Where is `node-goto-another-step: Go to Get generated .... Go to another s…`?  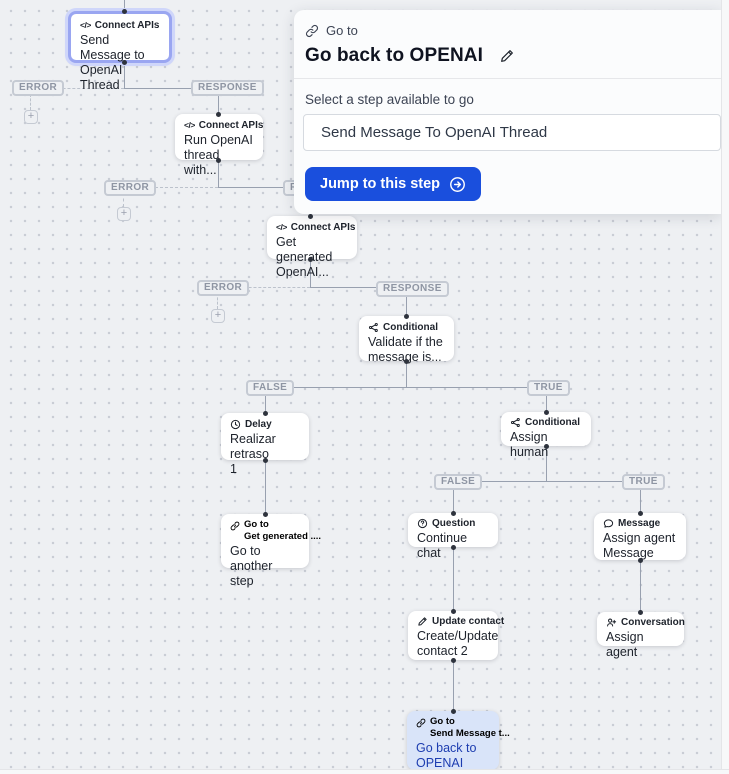
node-goto-another-step: Go to Get generated .... Go to another s… is located at coordinates (271, 551).